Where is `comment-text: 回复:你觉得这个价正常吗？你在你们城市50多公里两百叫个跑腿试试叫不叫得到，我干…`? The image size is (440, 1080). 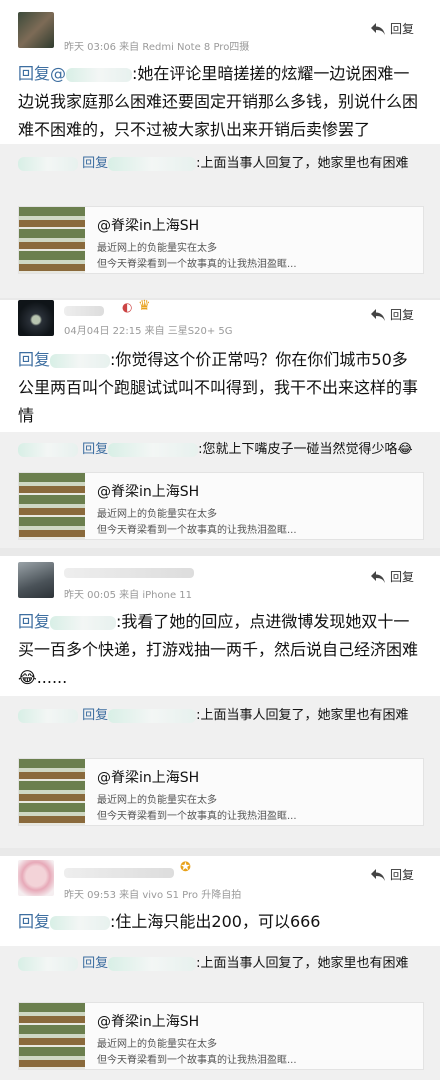 comment-text: 回复:你觉得这个价正常吗？你在你们城市50多公里两百叫个跑腿试试叫不叫得到，我干… is located at coordinates (220, 388).